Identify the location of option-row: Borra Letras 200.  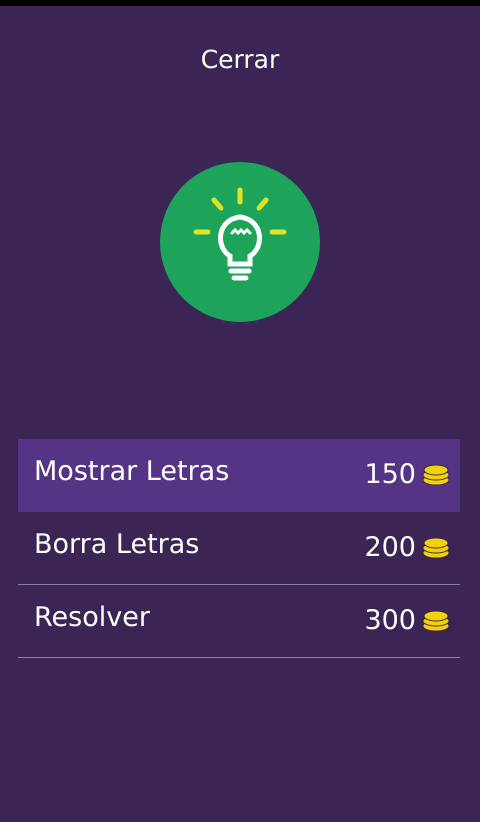
(239, 548).